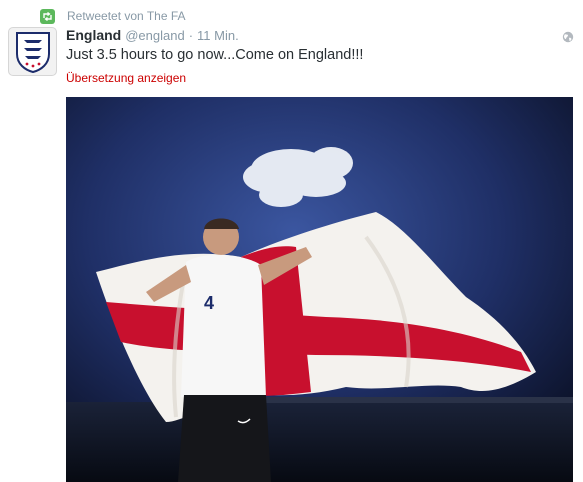  I want to click on avatar, so click(32, 51).